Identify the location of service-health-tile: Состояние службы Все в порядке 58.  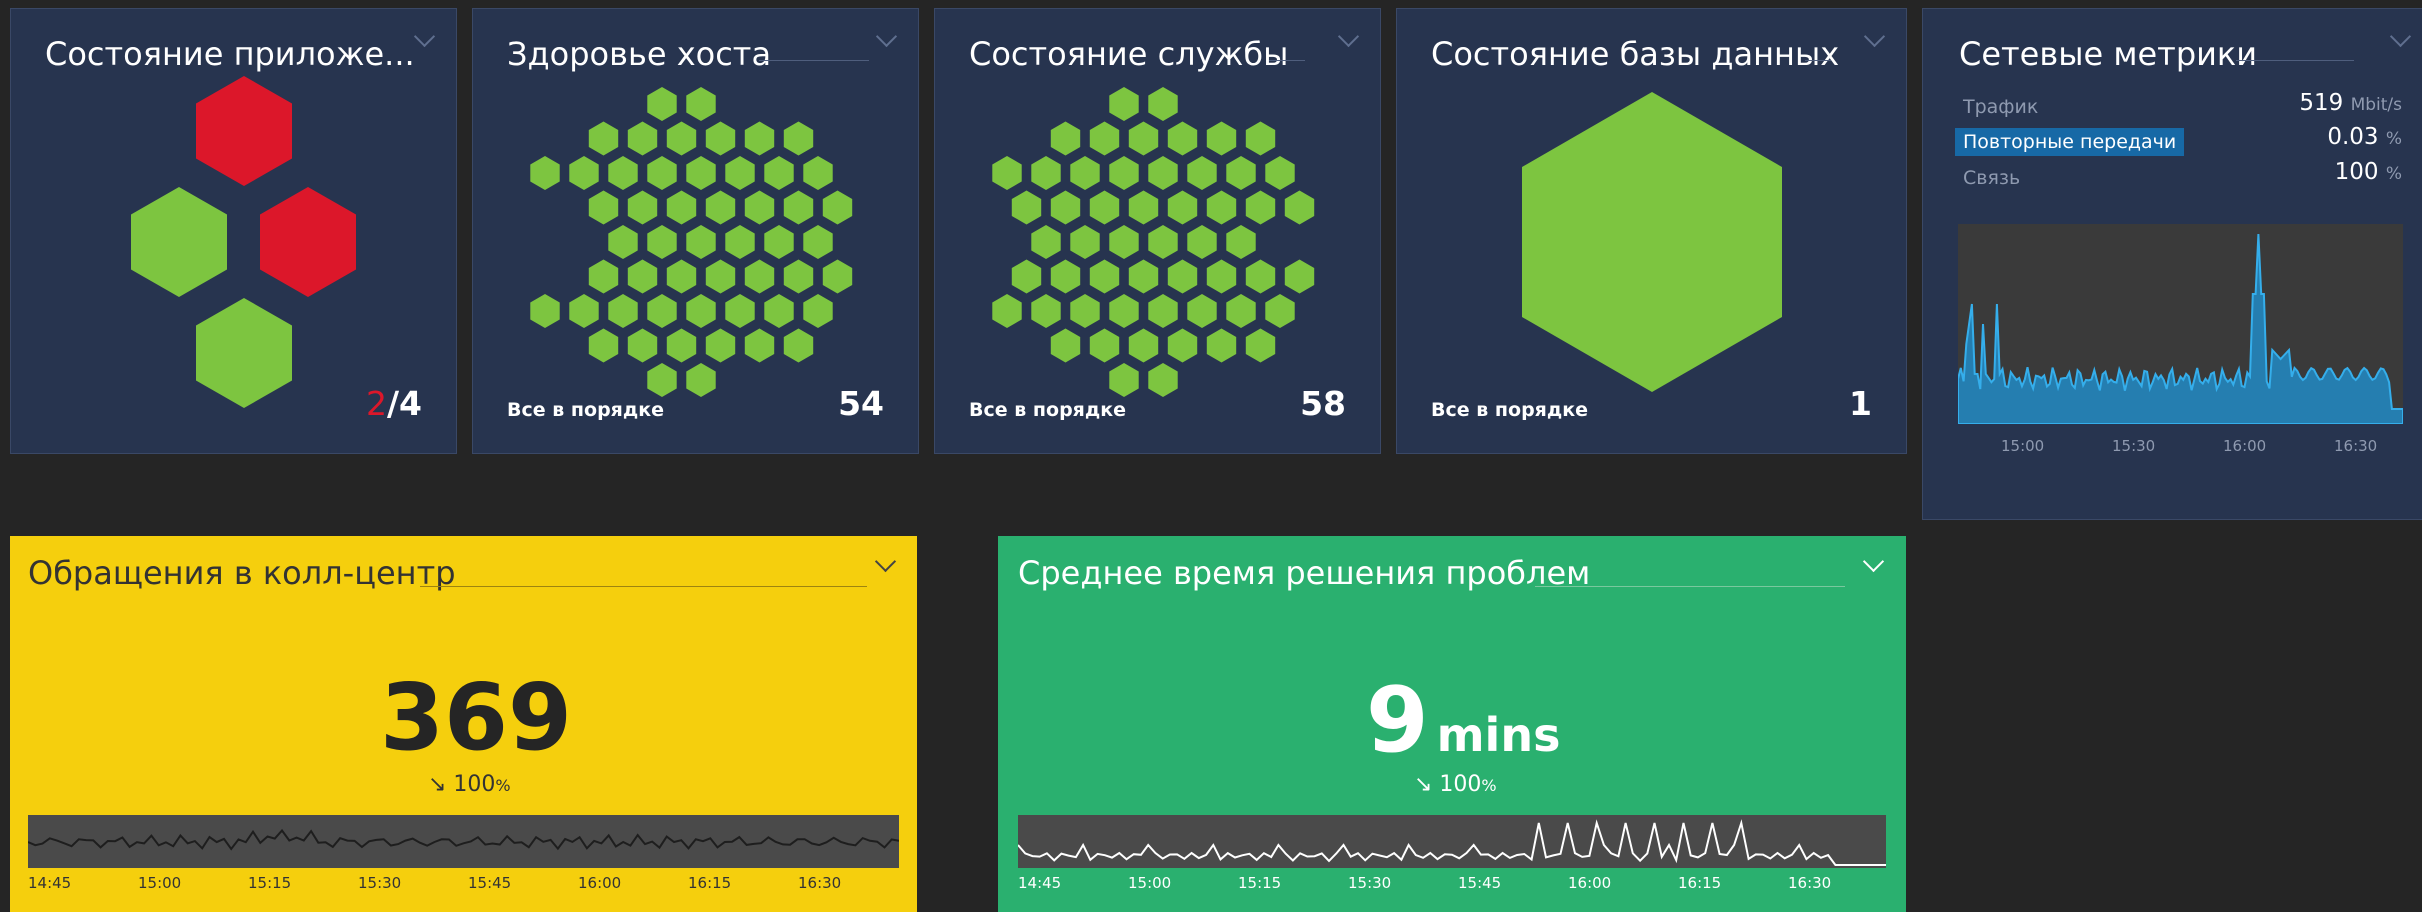
(1157, 231).